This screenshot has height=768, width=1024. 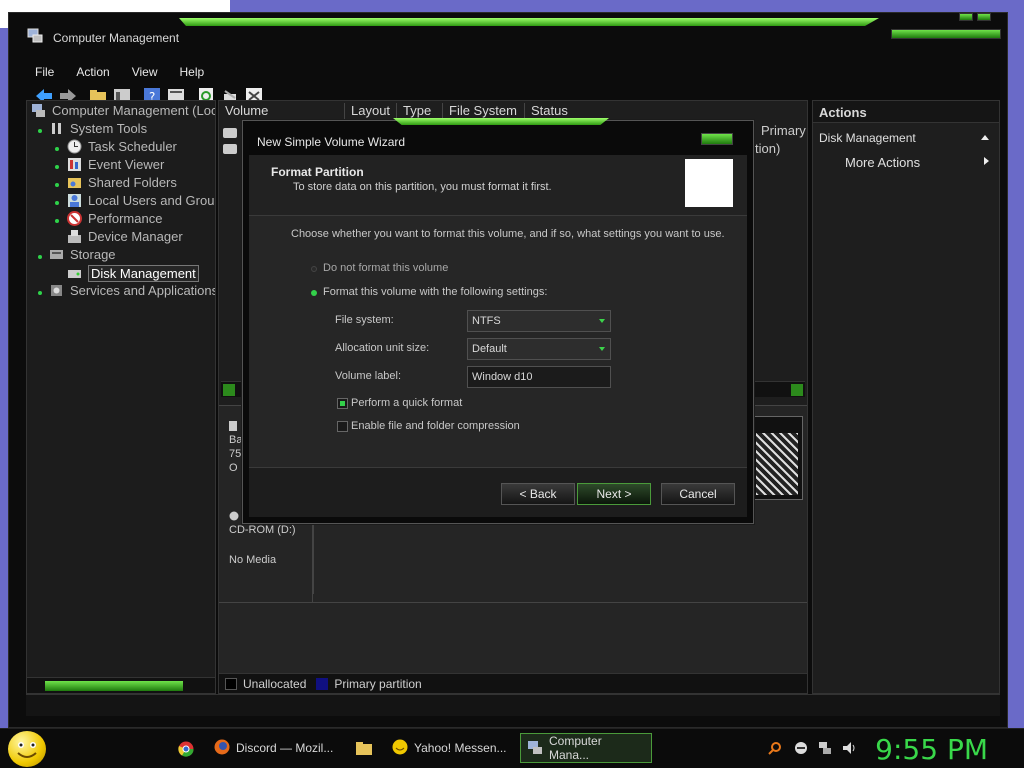 I want to click on tiny-maximize-button, so click(x=984, y=17).